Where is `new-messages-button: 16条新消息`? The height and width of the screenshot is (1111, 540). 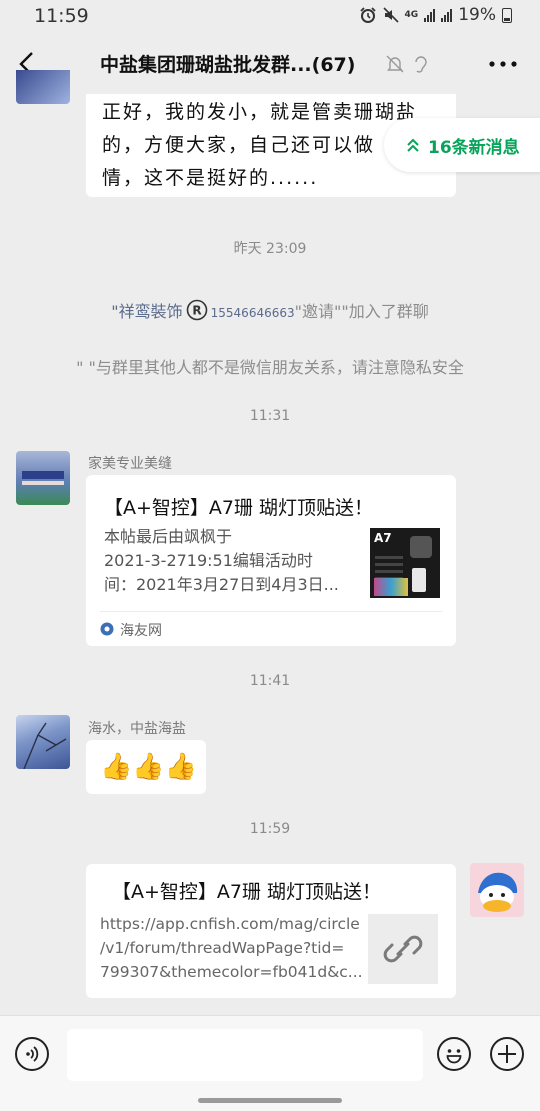 new-messages-button: 16条新消息 is located at coordinates (462, 145).